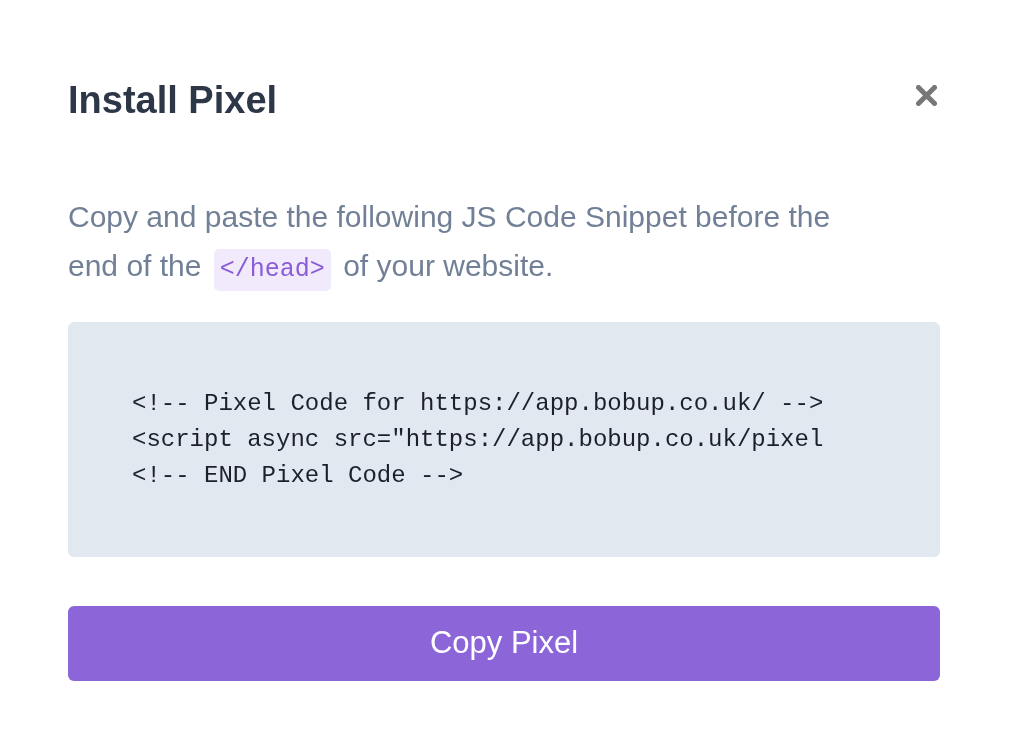 This screenshot has width=1009, height=750. I want to click on code-line: <script async src="https://app.bobup.co.uk/pixel, so click(478, 440).